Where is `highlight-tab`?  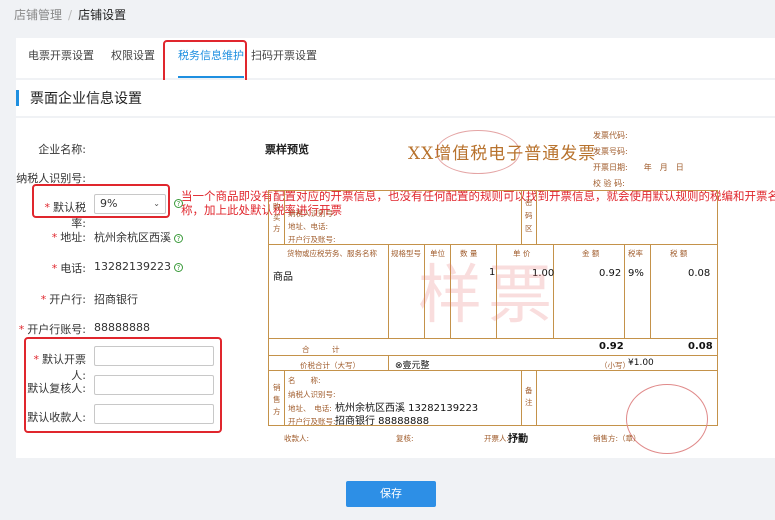
highlight-tab is located at coordinates (205, 62).